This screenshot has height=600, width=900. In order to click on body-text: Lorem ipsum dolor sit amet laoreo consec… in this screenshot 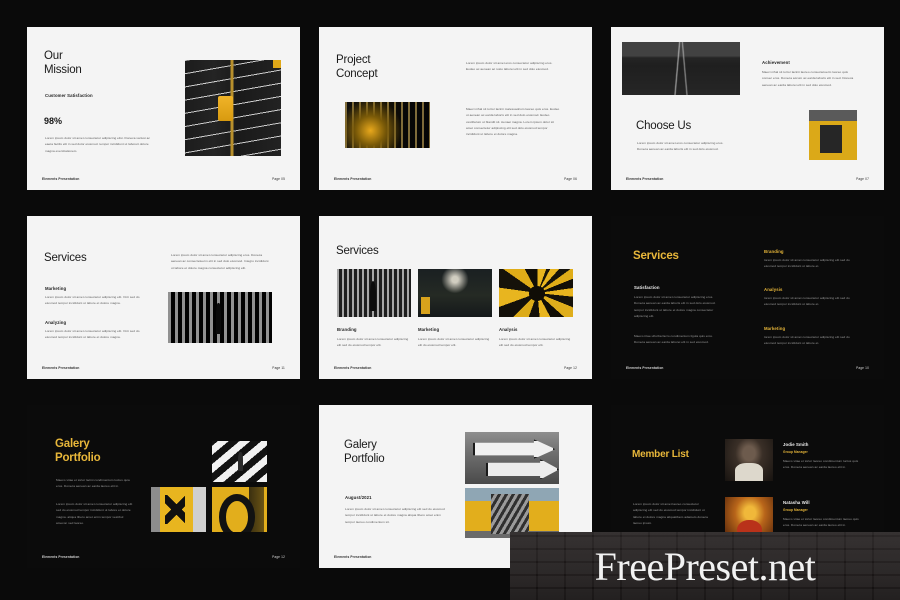, I will do `click(670, 513)`.